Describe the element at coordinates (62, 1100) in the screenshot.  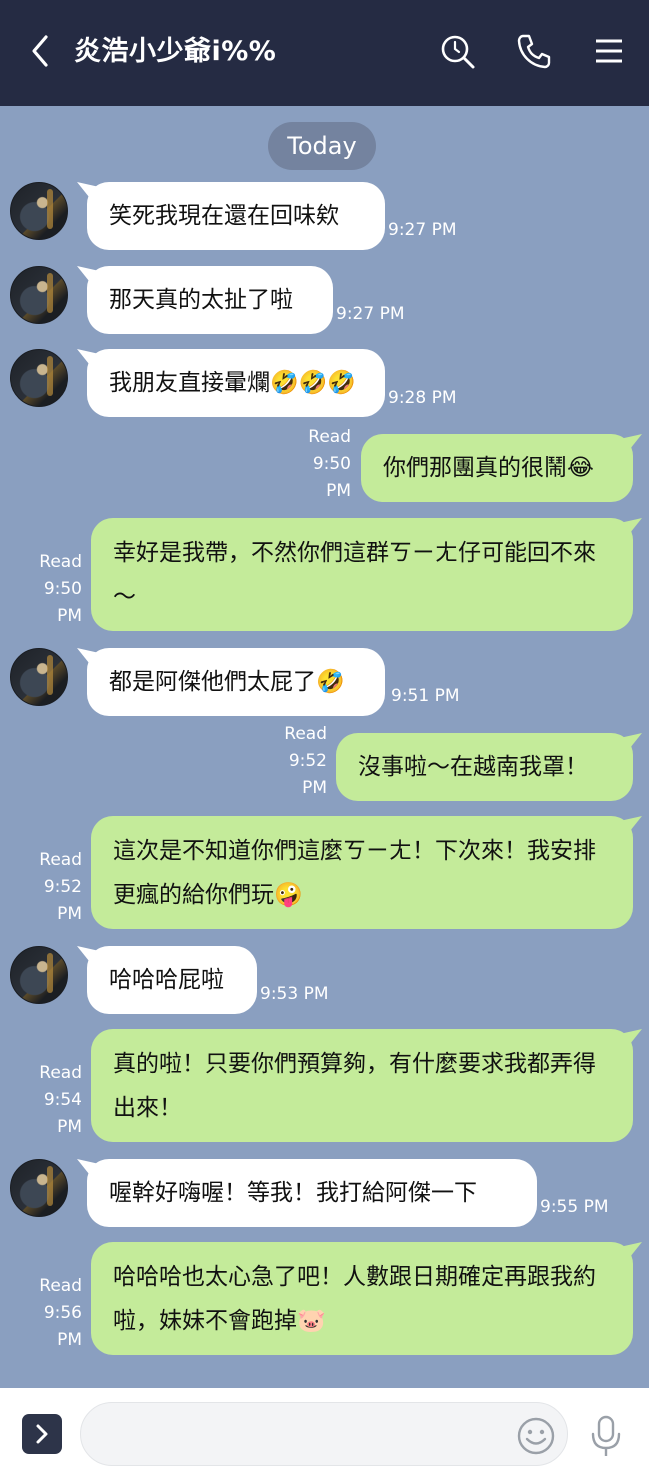
I see `message-time: 9:54` at that location.